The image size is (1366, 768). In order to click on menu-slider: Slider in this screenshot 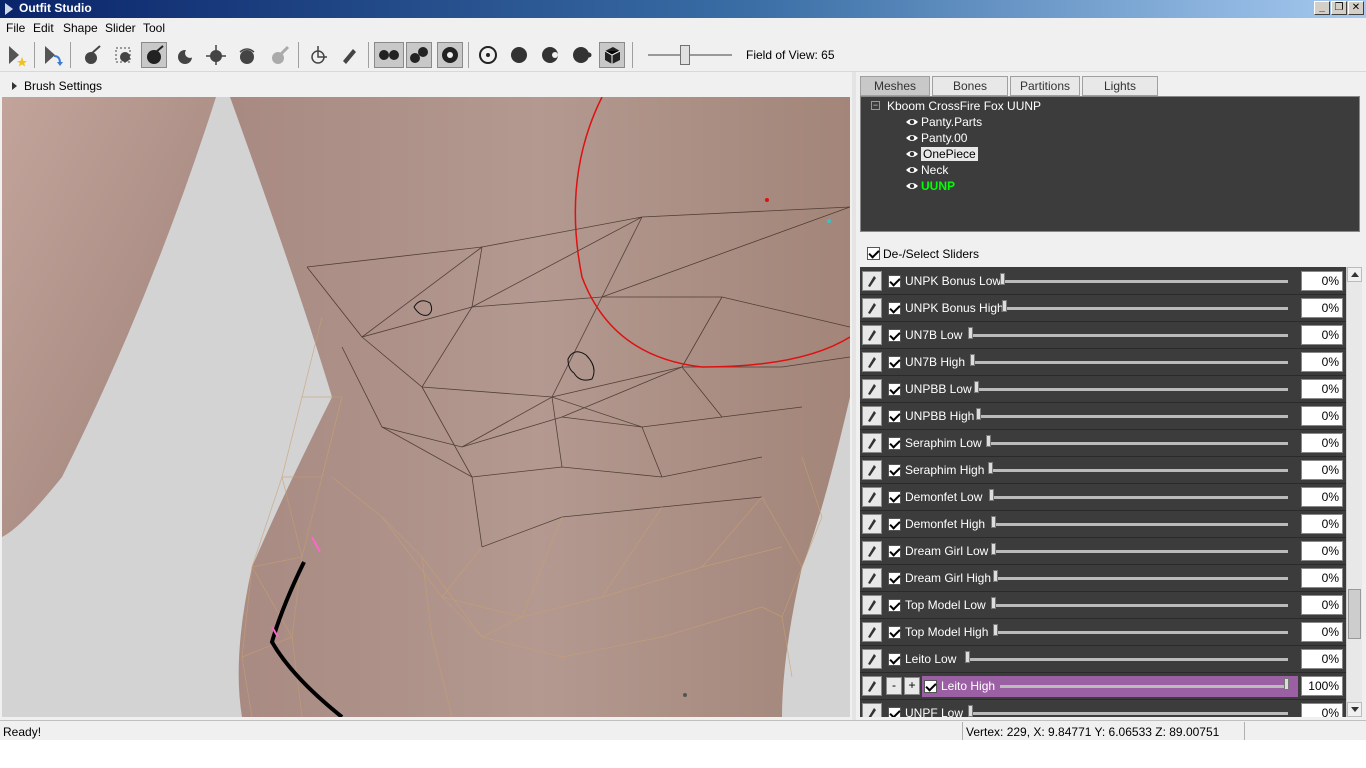, I will do `click(120, 28)`.